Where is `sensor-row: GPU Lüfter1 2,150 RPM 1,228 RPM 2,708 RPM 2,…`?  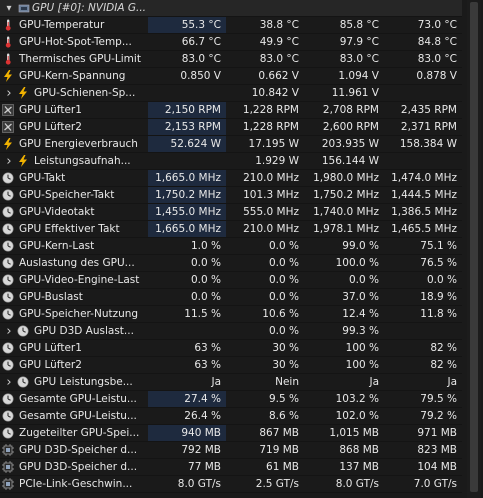 sensor-row: GPU Lüfter1 2,150 RPM 1,228 RPM 2,708 RPM 2,… is located at coordinates (231, 110).